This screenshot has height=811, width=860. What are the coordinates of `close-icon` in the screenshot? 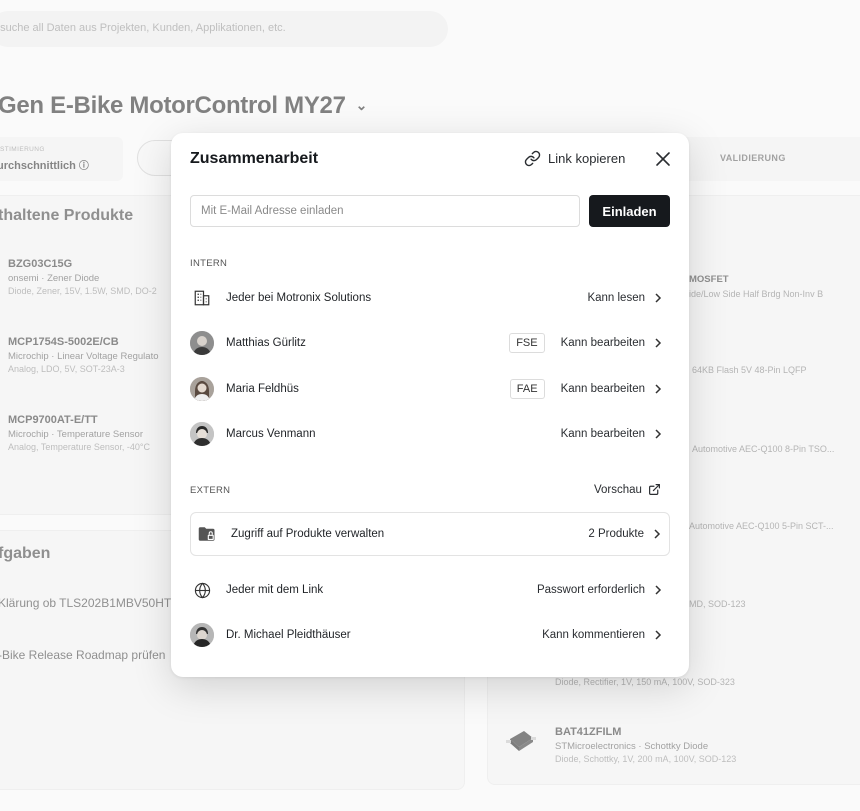 It's located at (663, 159).